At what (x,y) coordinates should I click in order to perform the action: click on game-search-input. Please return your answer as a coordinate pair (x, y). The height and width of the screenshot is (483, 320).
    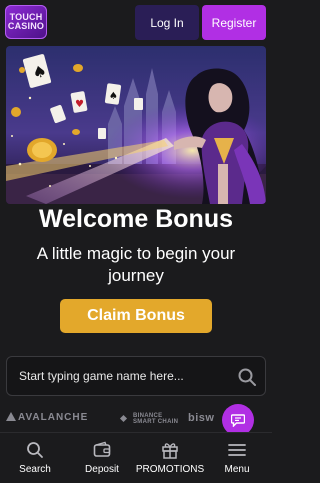
    Looking at the image, I should click on (124, 376).